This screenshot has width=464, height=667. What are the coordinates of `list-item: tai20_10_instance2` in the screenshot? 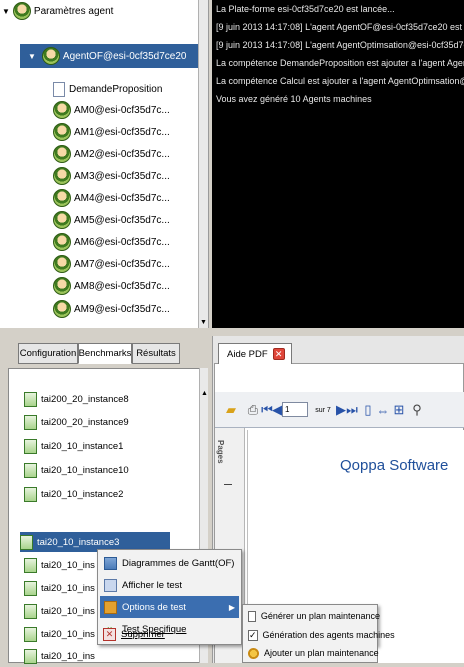 It's located at (73, 494).